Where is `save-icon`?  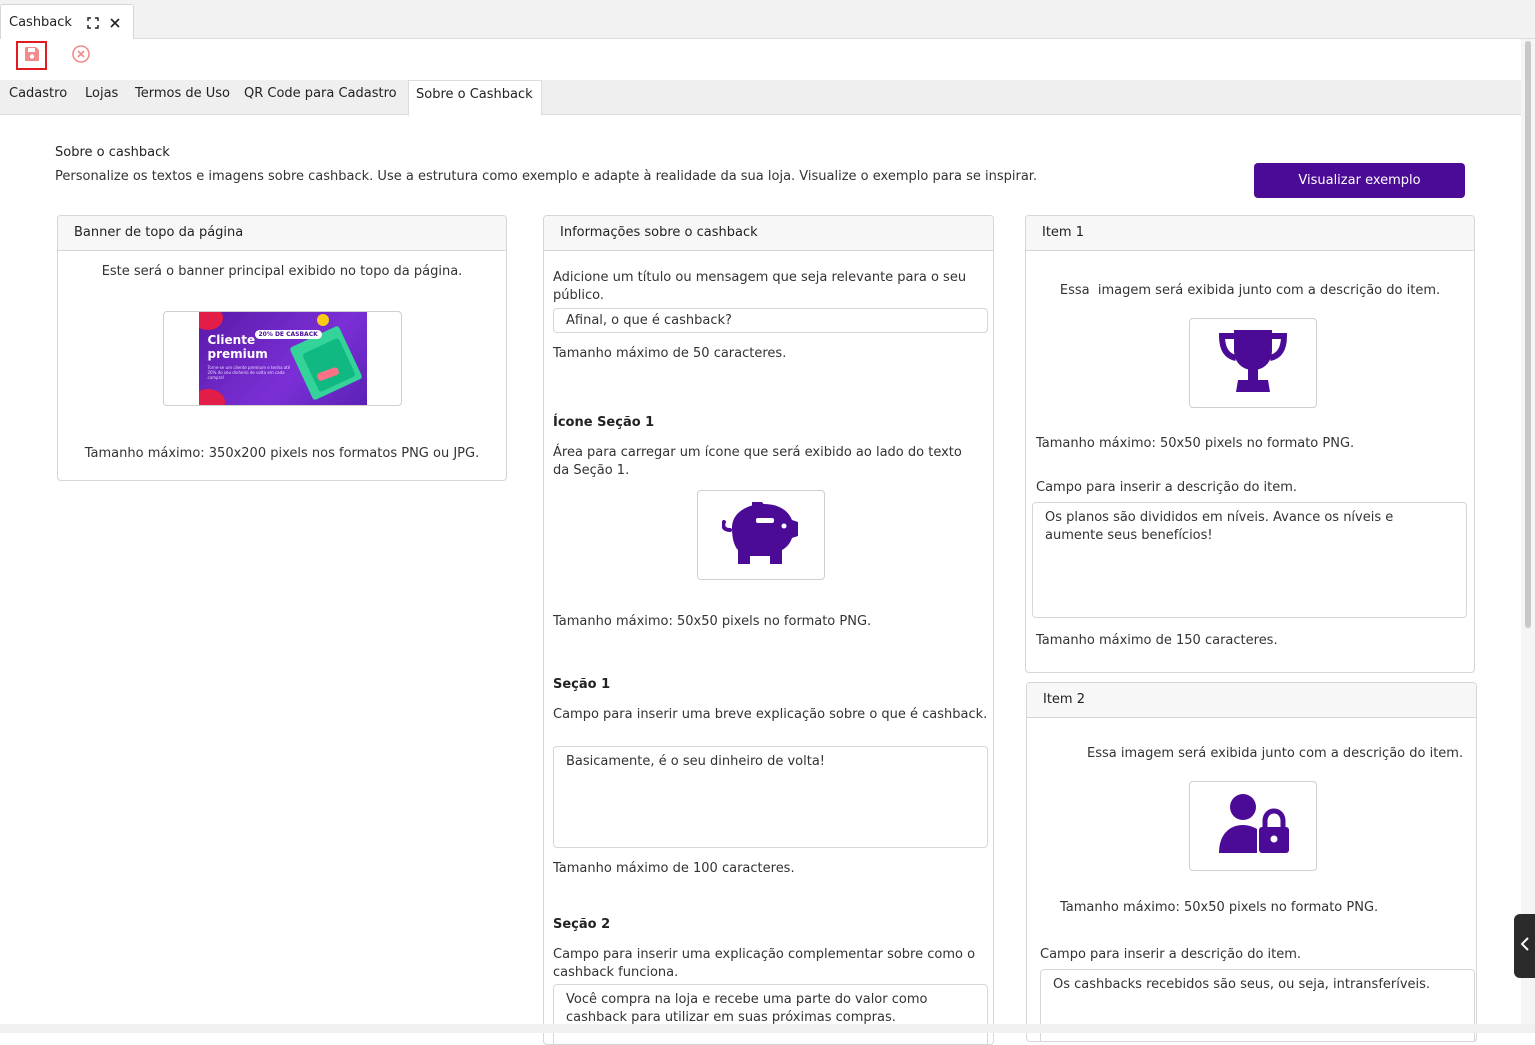
save-icon is located at coordinates (32, 56).